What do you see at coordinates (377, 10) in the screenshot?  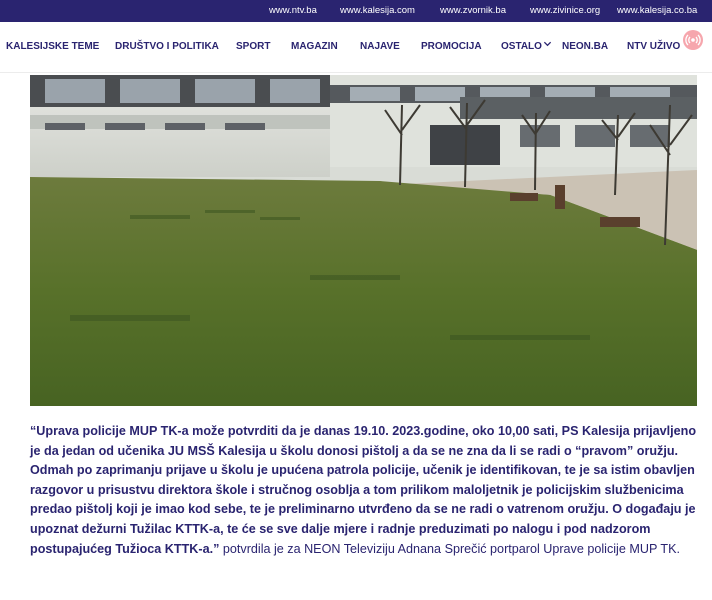 I see `top-link-kalesija-com: www.kalesija.com` at bounding box center [377, 10].